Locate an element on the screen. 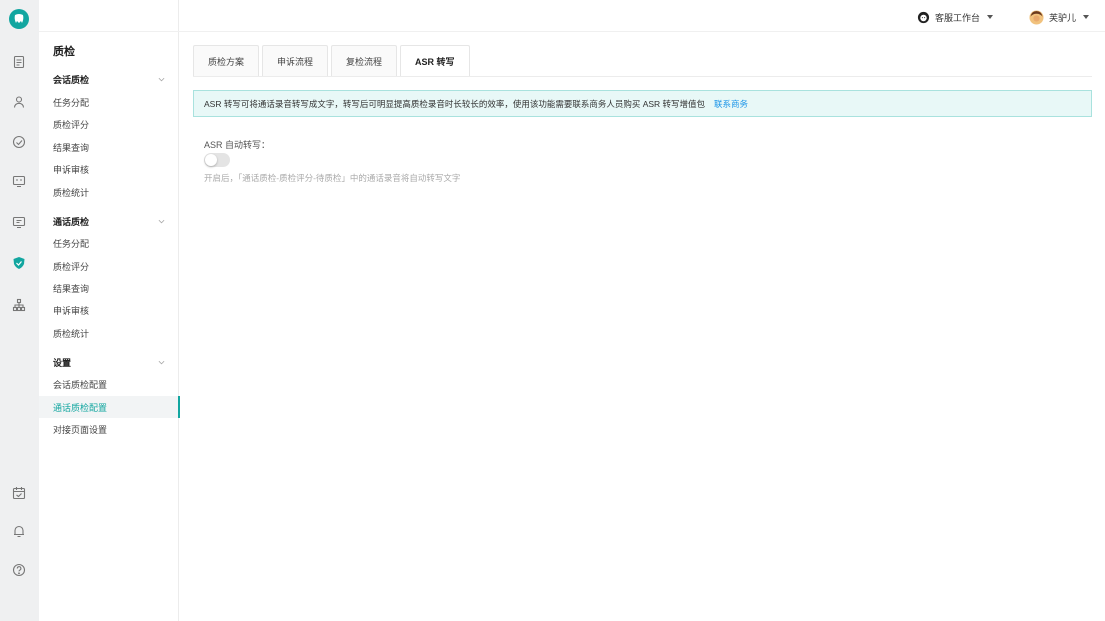 The width and height of the screenshot is (1105, 621). group-settings: 设置 is located at coordinates (109, 362).